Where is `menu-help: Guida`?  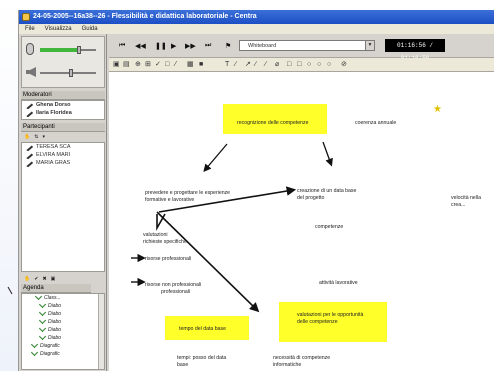
menu-help: Guida is located at coordinates (90, 29).